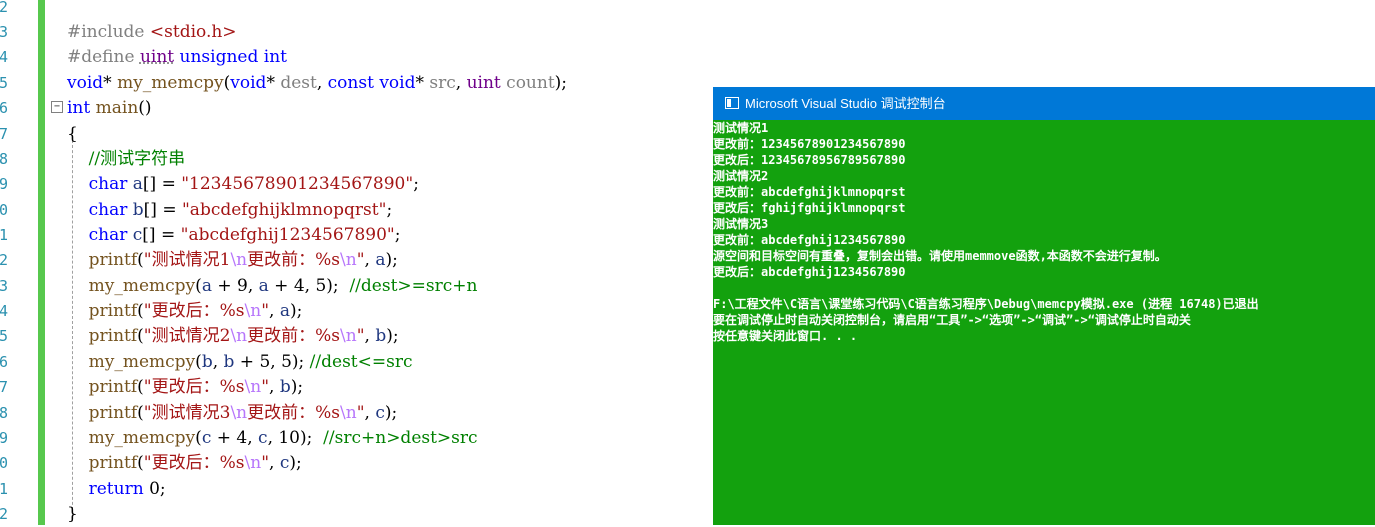 The height and width of the screenshot is (527, 1375). I want to click on code-line: printf("测试情况3\n更改前：%s\n", c);, so click(243, 413).